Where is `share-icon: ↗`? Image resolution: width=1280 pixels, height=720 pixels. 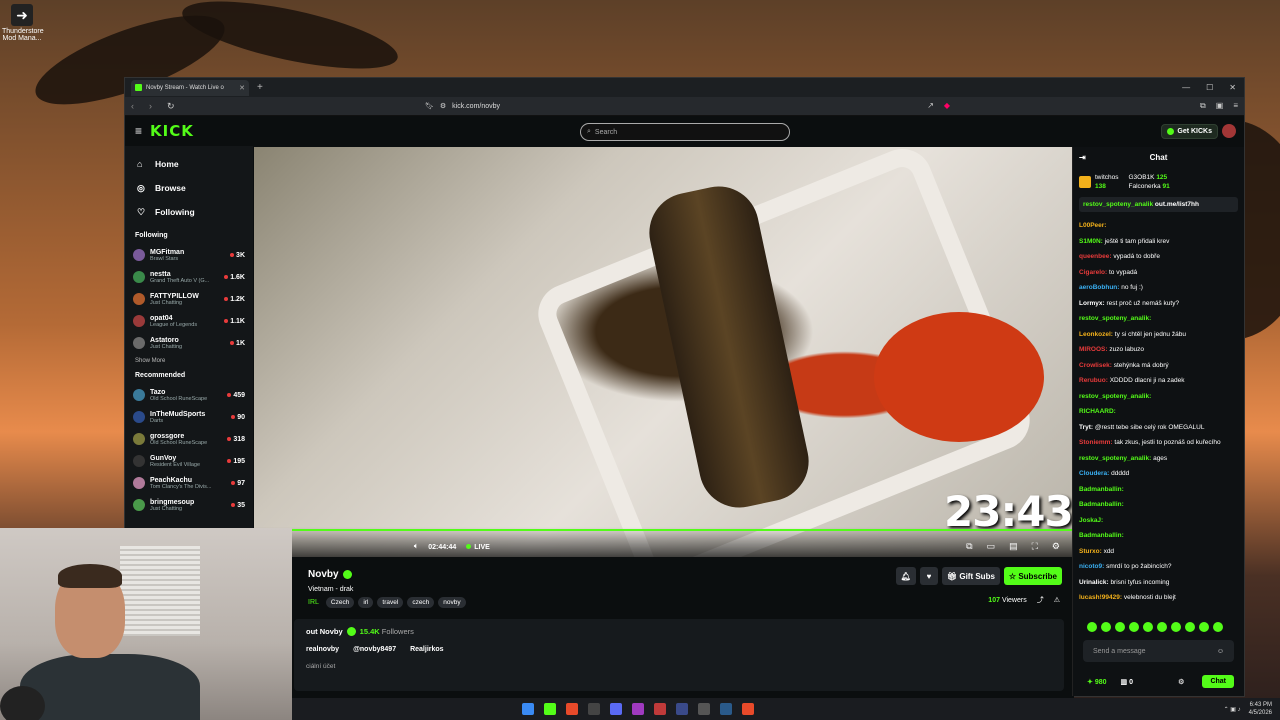 share-icon: ↗ is located at coordinates (930, 106).